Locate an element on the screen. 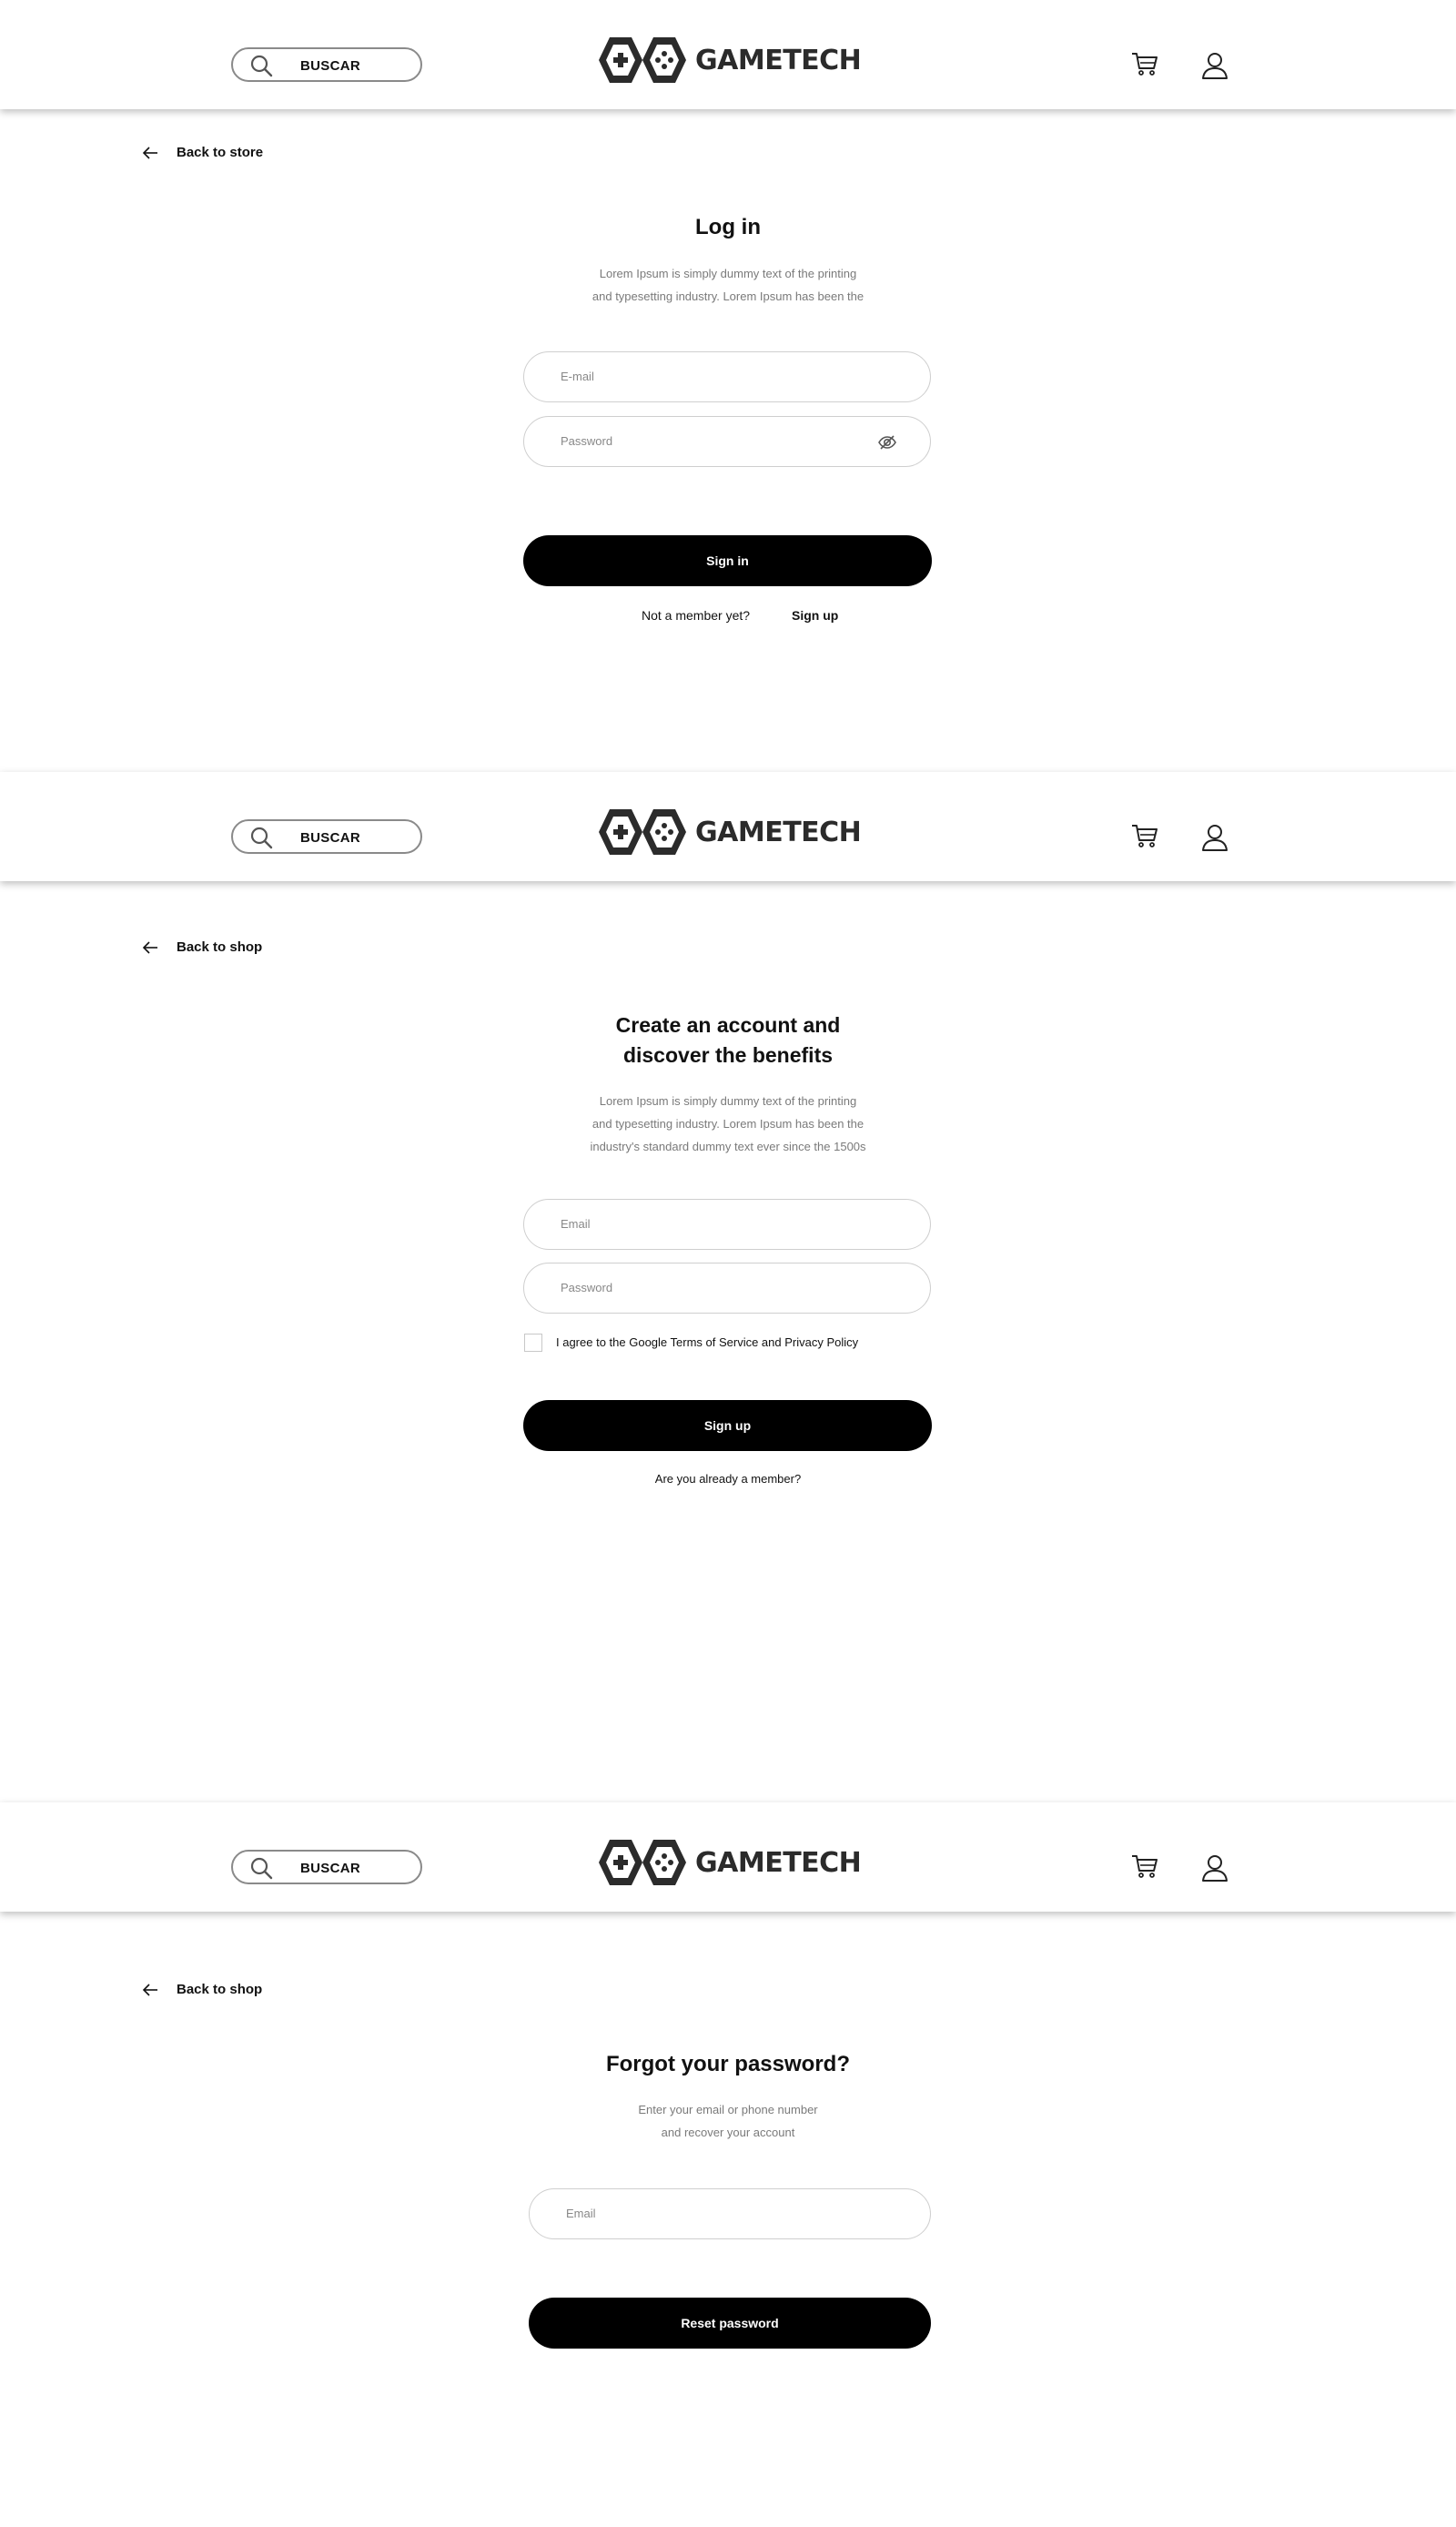 The image size is (1456, 2527). subtitle-line: and recover your account is located at coordinates (728, 2132).